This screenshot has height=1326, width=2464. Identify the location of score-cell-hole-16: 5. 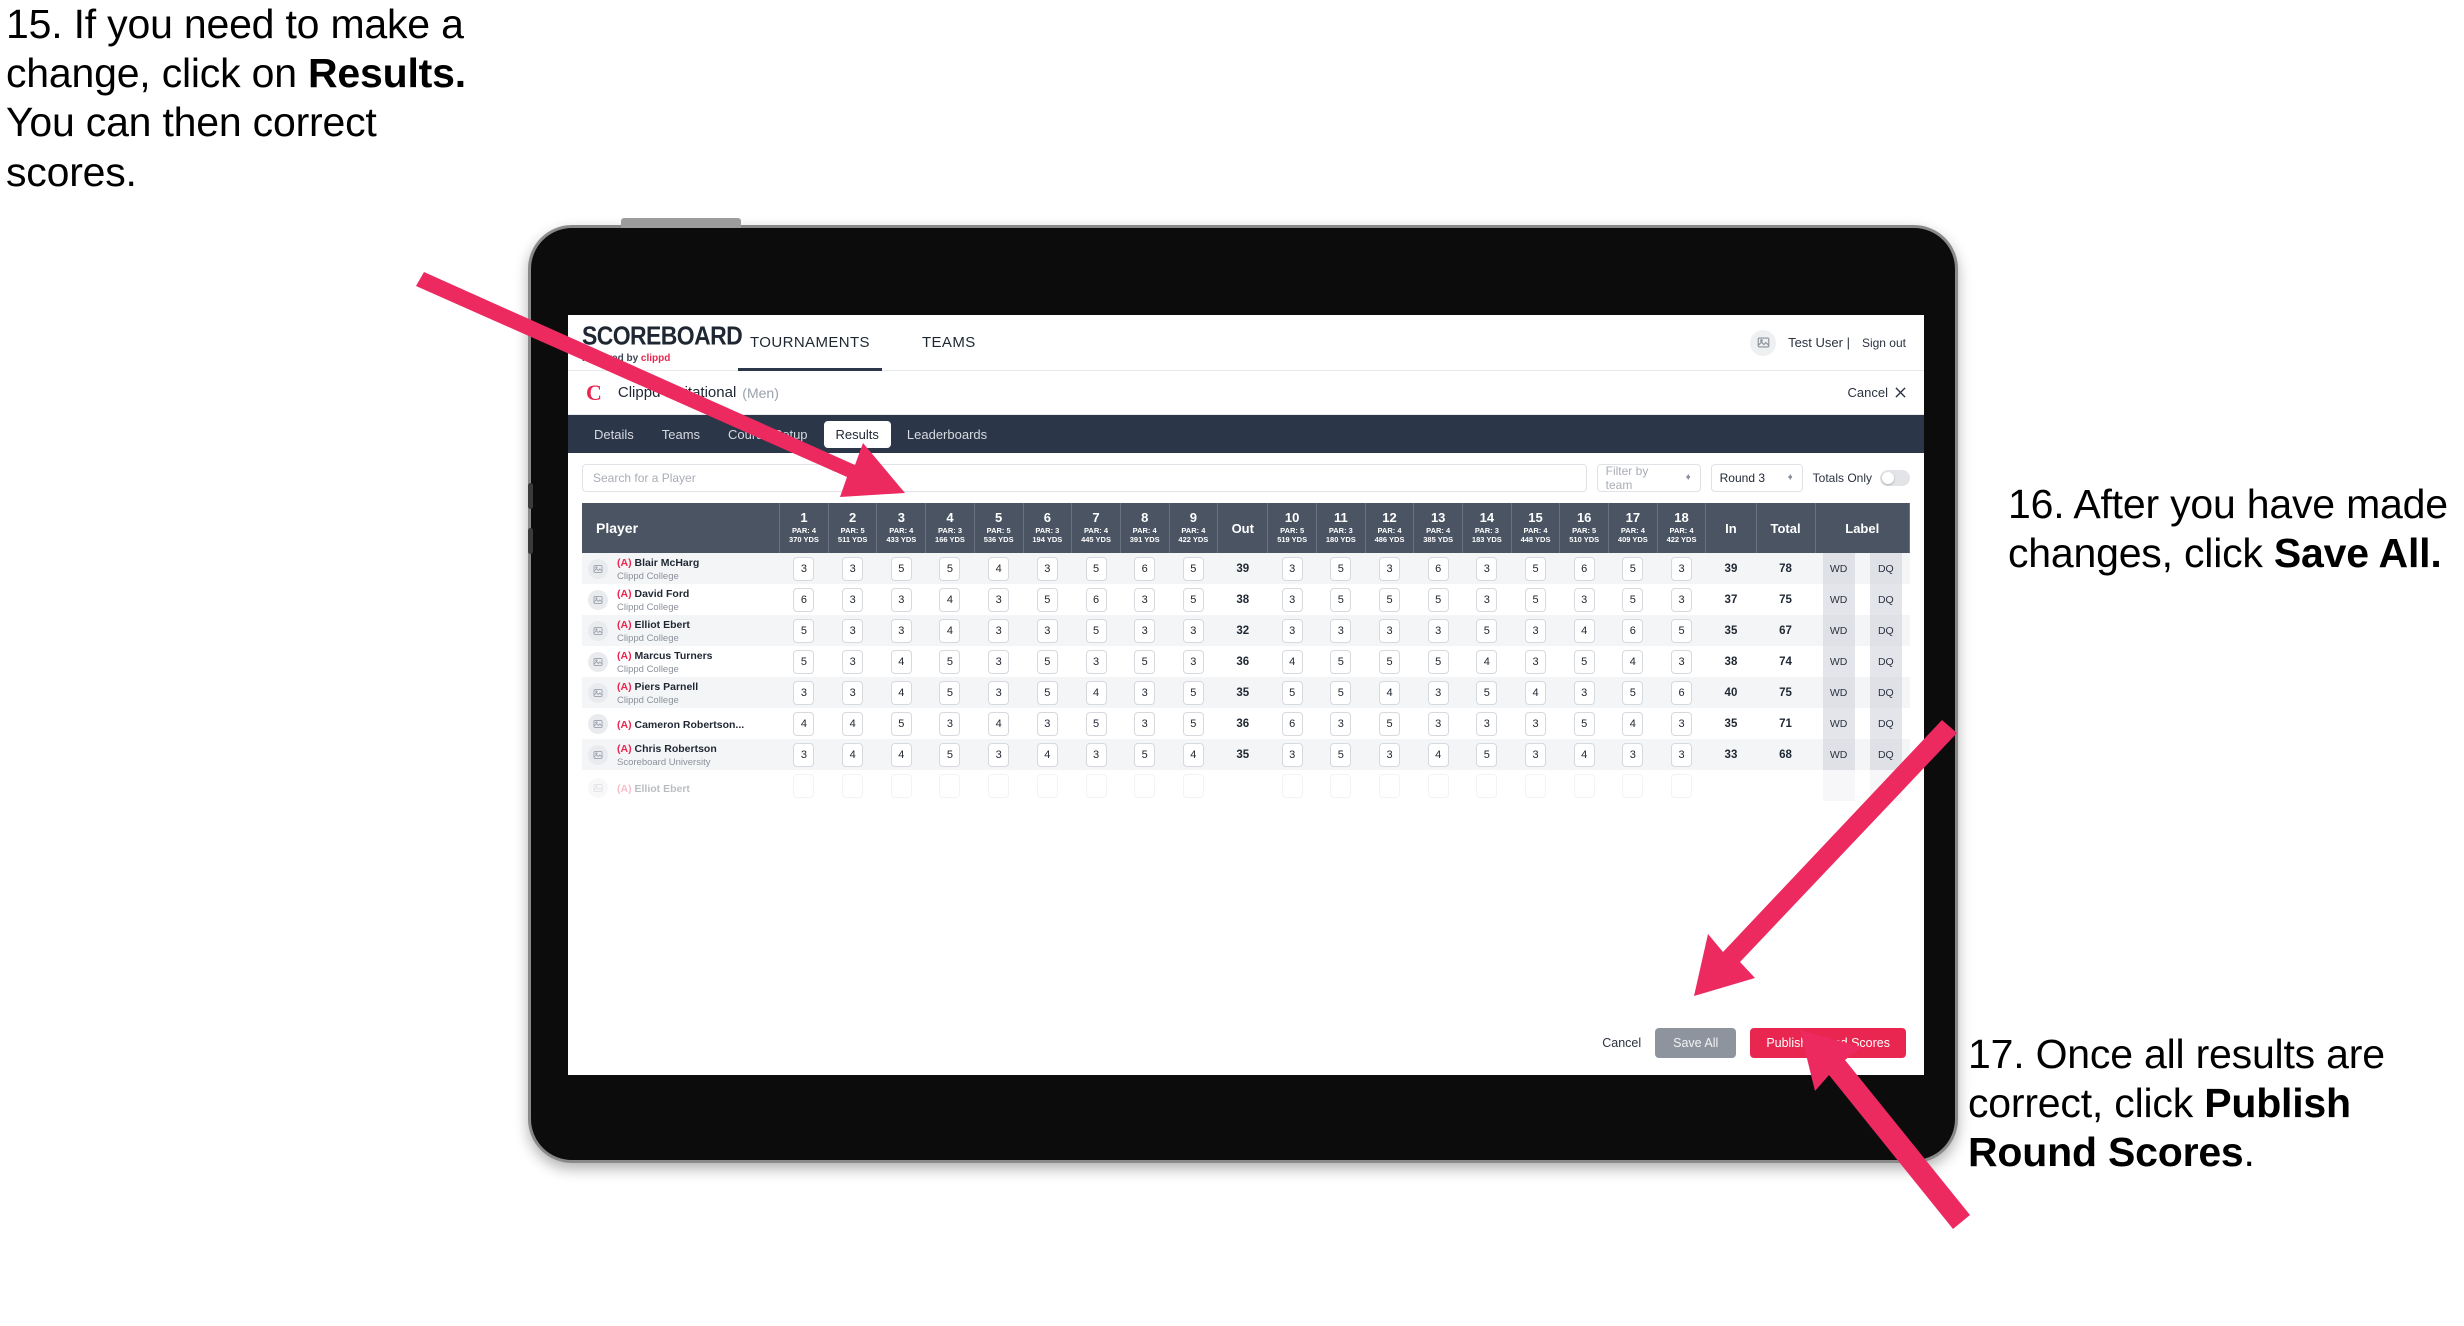
(1584, 661).